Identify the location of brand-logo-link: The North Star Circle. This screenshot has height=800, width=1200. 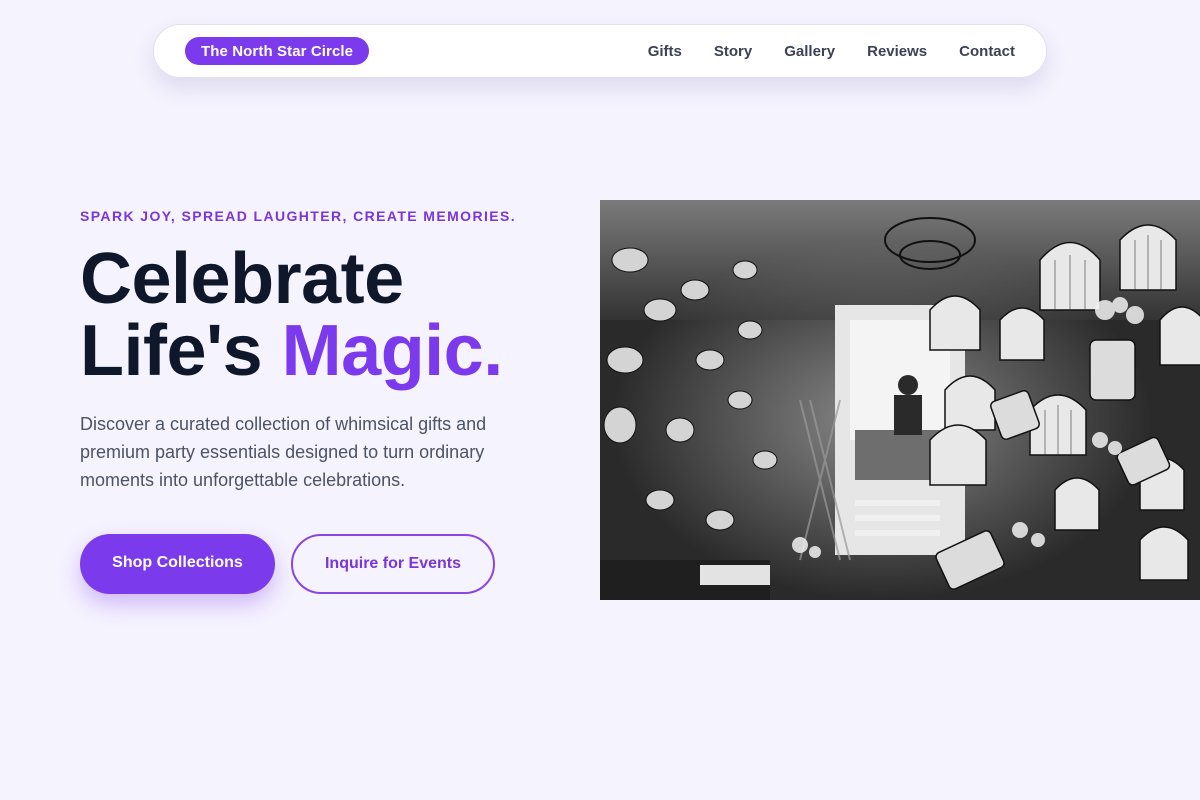
(277, 51).